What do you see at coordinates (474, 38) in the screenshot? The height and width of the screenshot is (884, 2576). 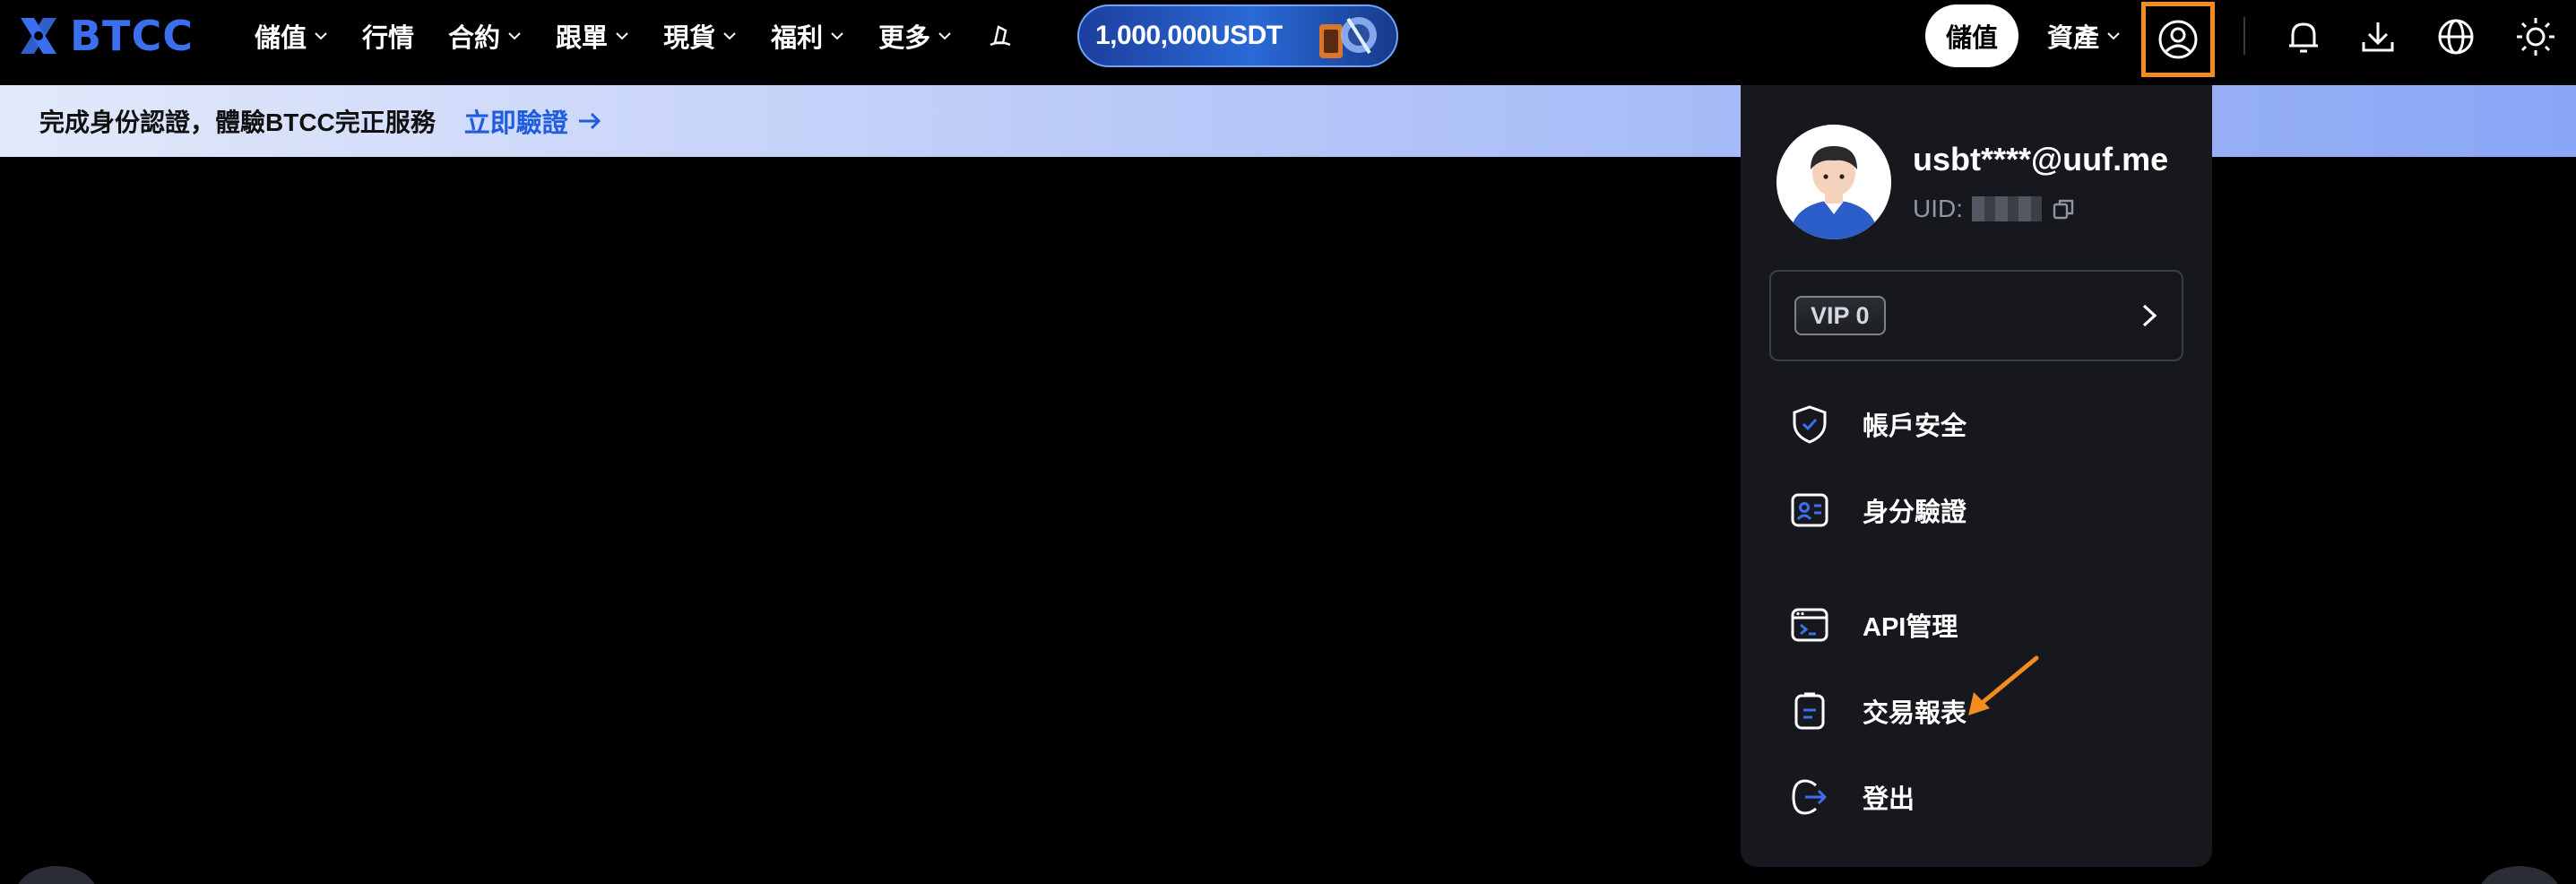 I see `nav-item-label: 合約` at bounding box center [474, 38].